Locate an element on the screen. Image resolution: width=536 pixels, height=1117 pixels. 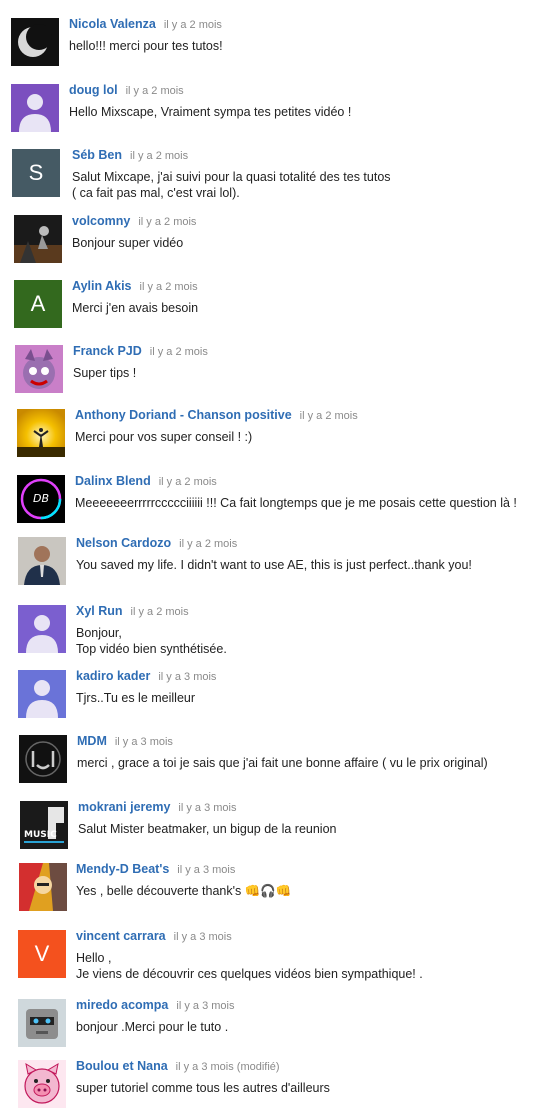
avatar: DB is located at coordinates (41, 499).